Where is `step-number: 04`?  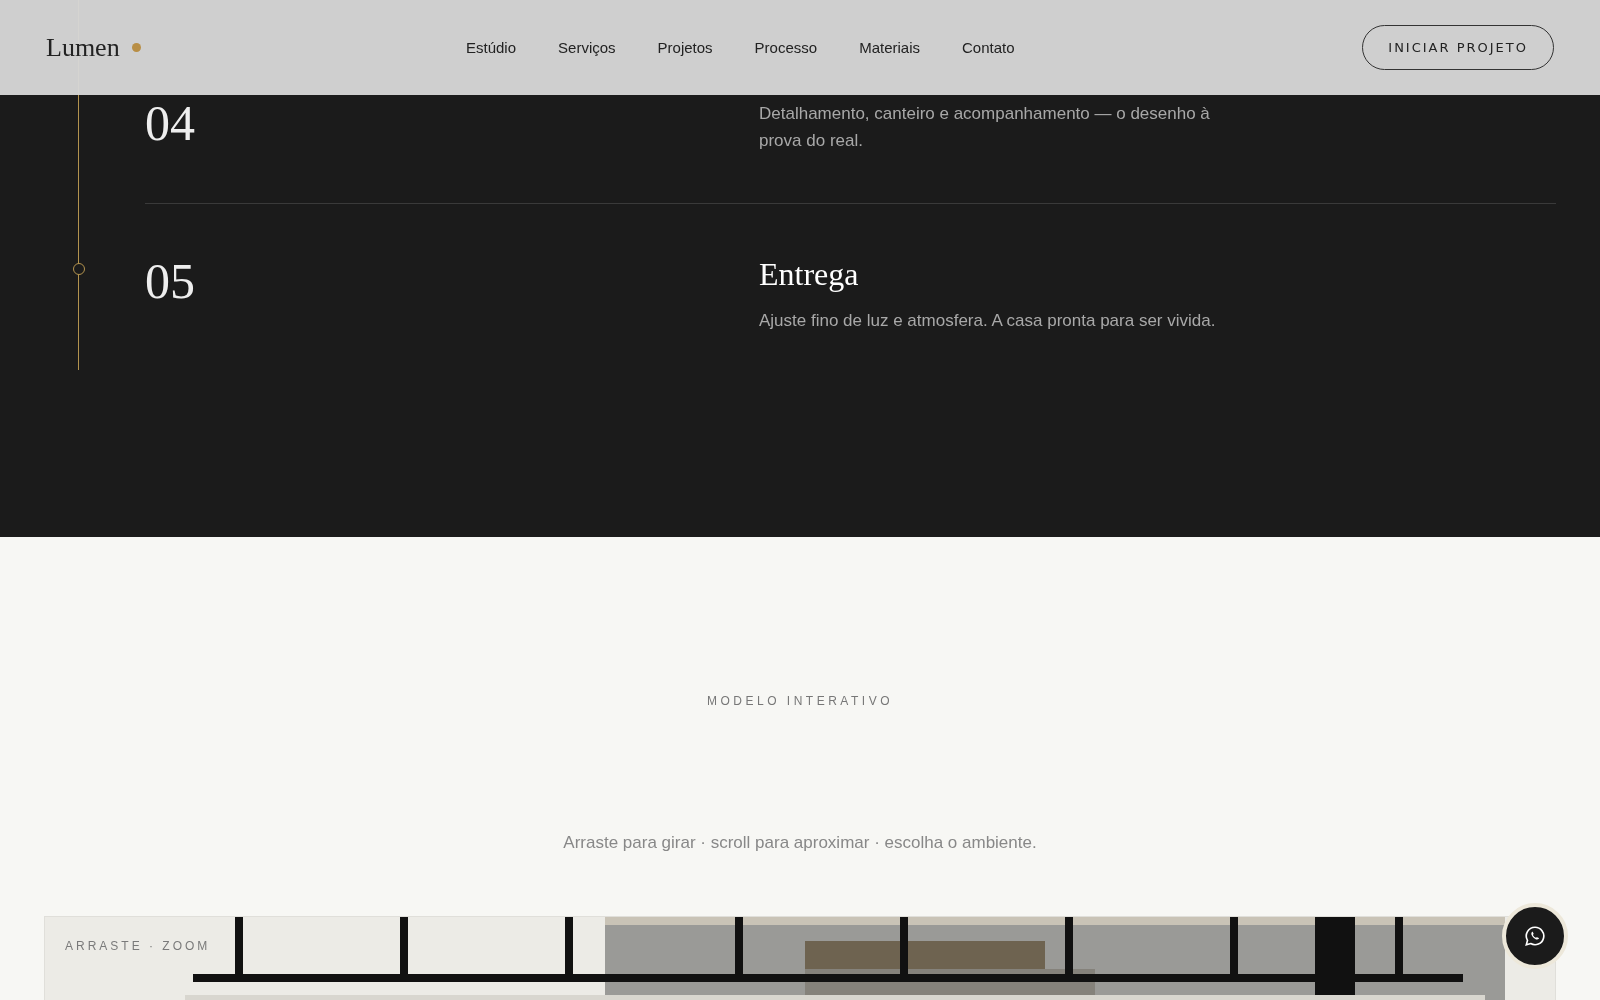
step-number: 04 is located at coordinates (170, 123).